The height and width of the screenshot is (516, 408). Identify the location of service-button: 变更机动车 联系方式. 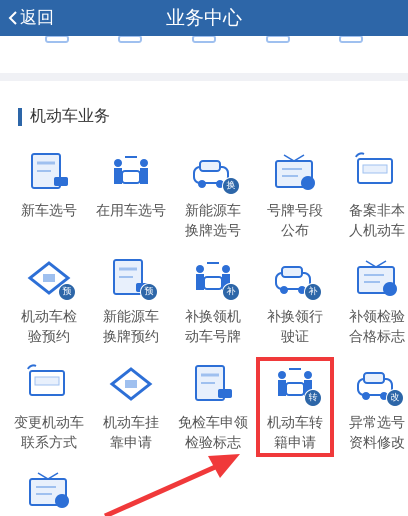
(49, 407).